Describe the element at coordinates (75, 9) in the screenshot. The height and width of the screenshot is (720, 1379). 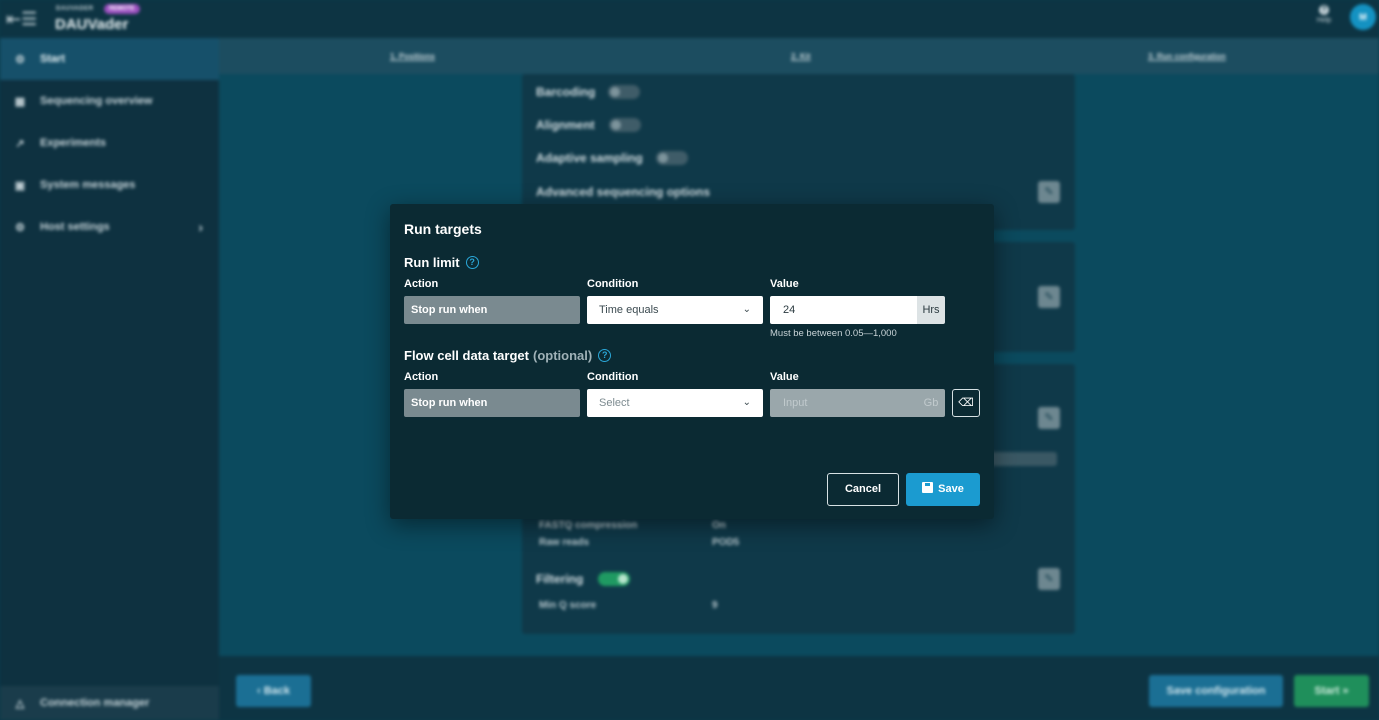
I see `brand-subtitle: DAUVADER` at that location.